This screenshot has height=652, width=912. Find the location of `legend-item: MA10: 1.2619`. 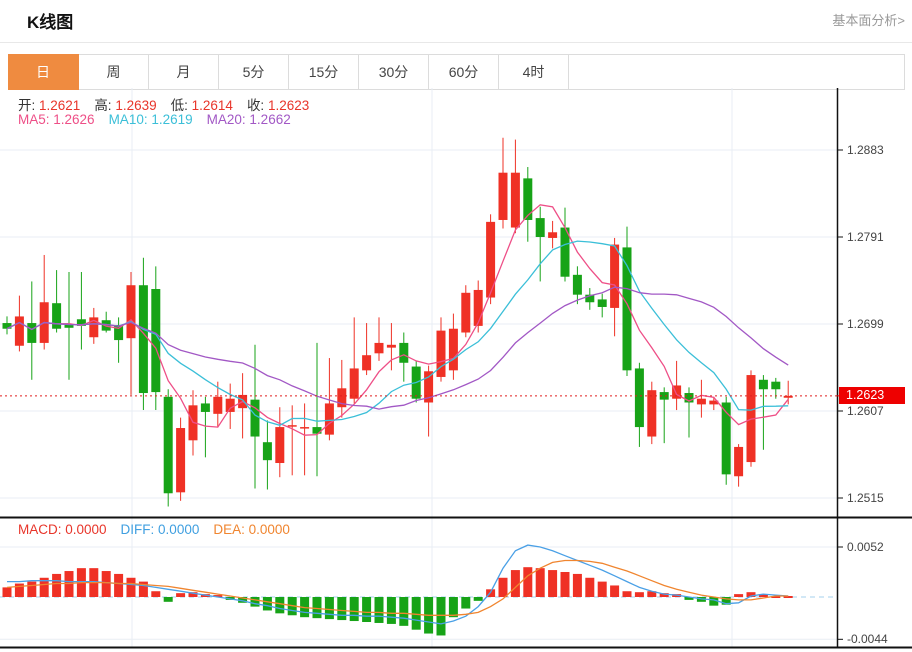

legend-item: MA10: 1.2619 is located at coordinates (150, 119).